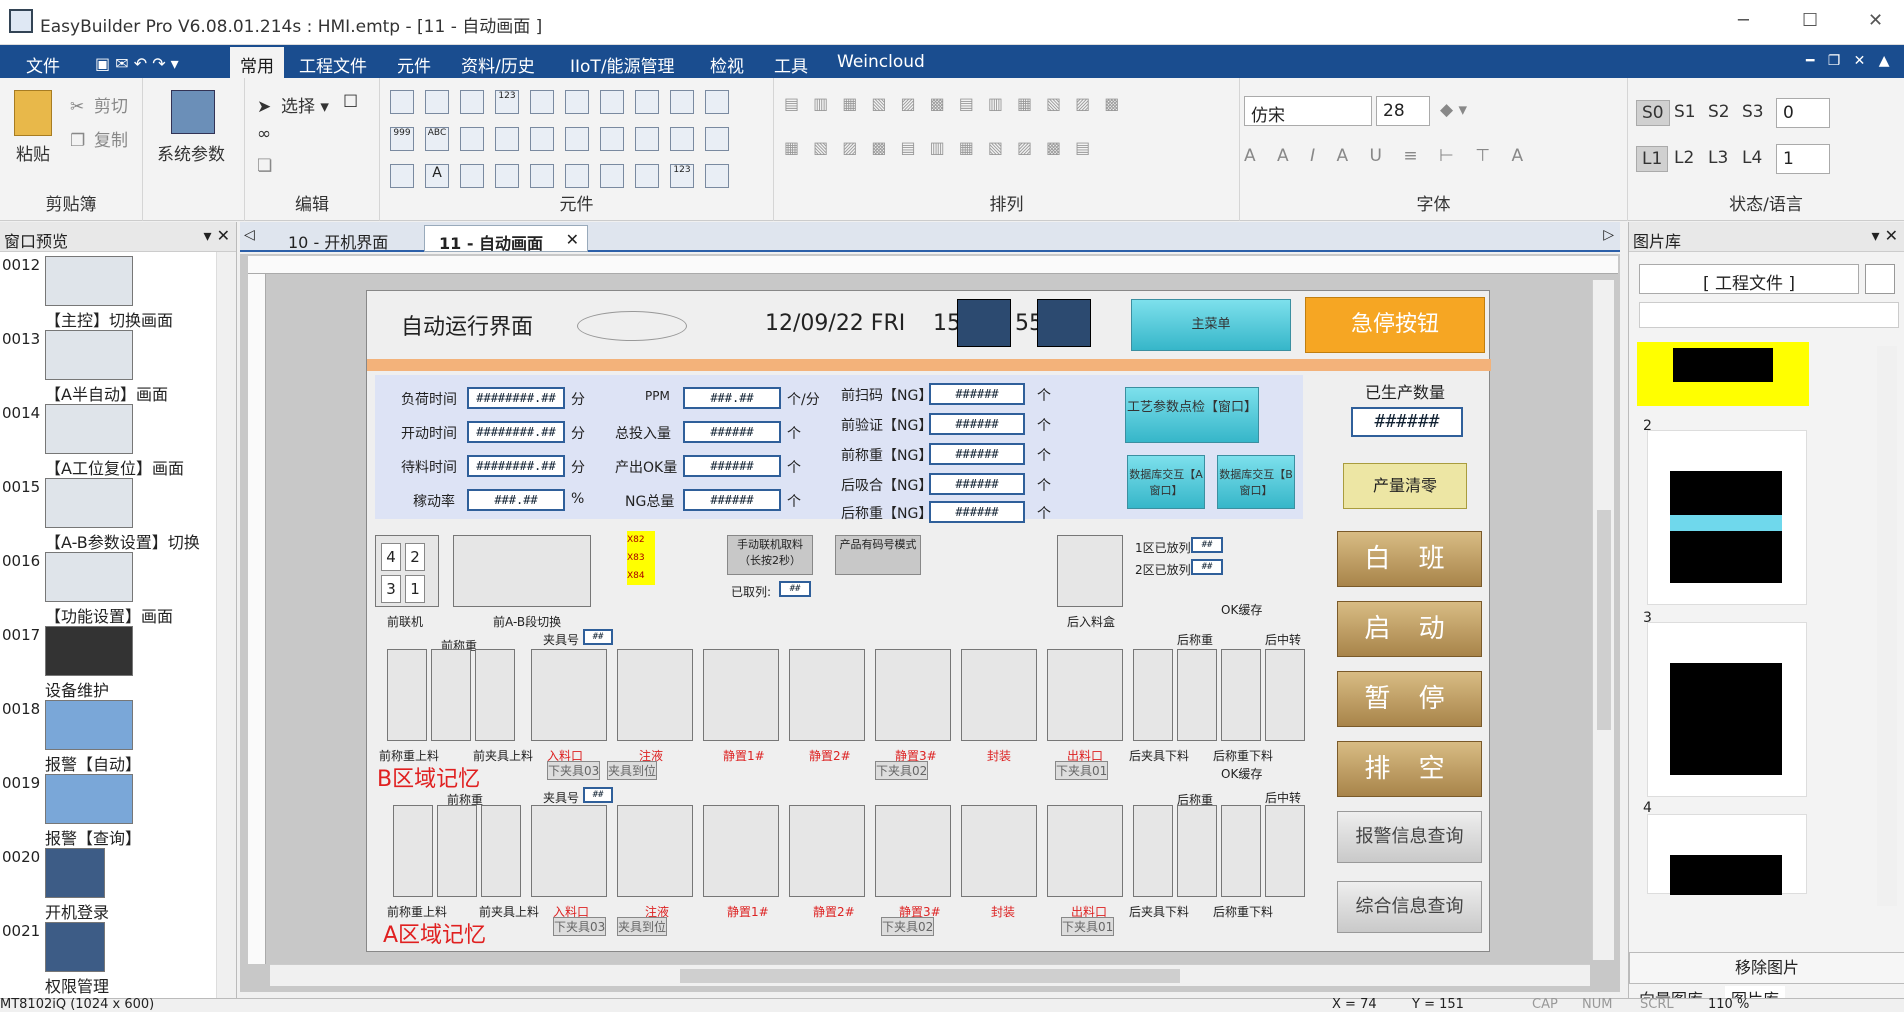 The height and width of the screenshot is (1012, 1904). I want to click on paste-button: 粘贴, so click(33, 152).